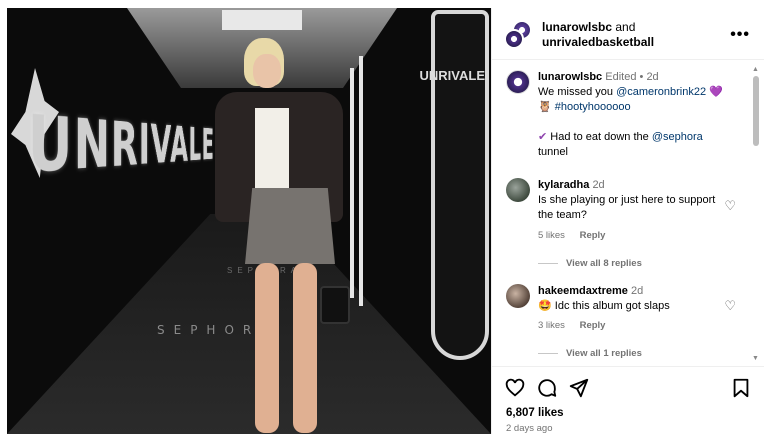 The width and height of the screenshot is (768, 434). What do you see at coordinates (599, 137) in the screenshot?
I see `caption-text: Had to eat down the` at bounding box center [599, 137].